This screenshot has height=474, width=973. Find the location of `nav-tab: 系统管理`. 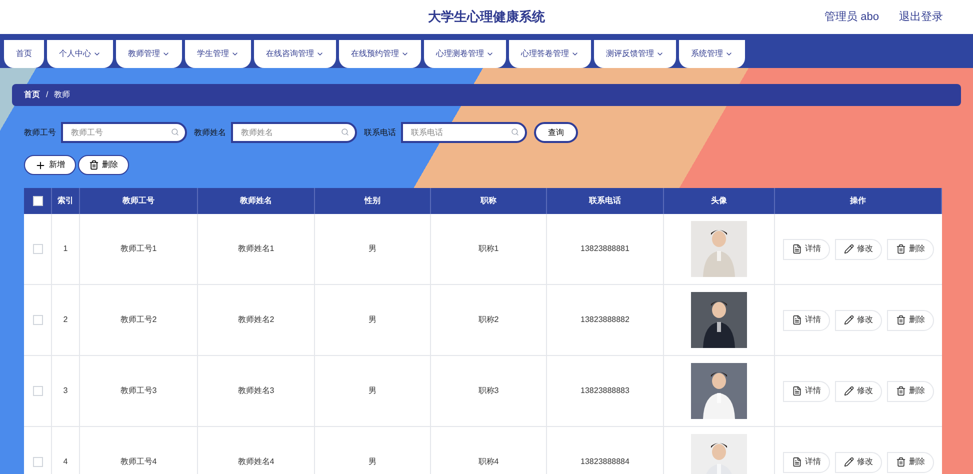

nav-tab: 系统管理 is located at coordinates (712, 54).